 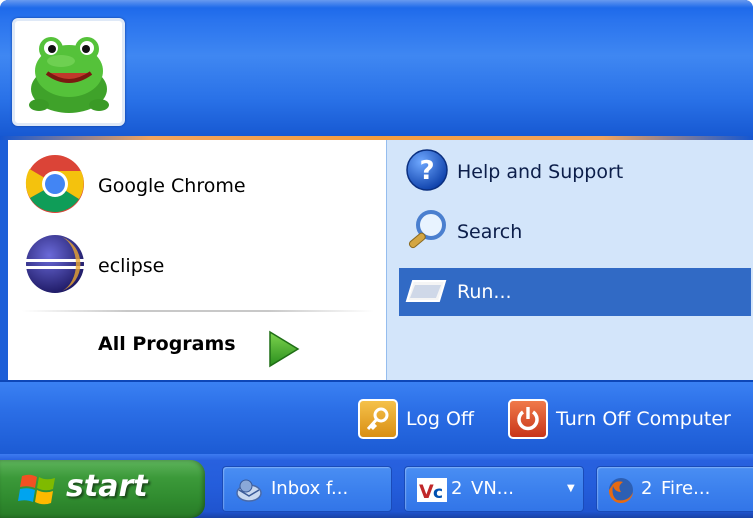 I want to click on turn-off-computer-button: Turn Off Computer, so click(x=619, y=419).